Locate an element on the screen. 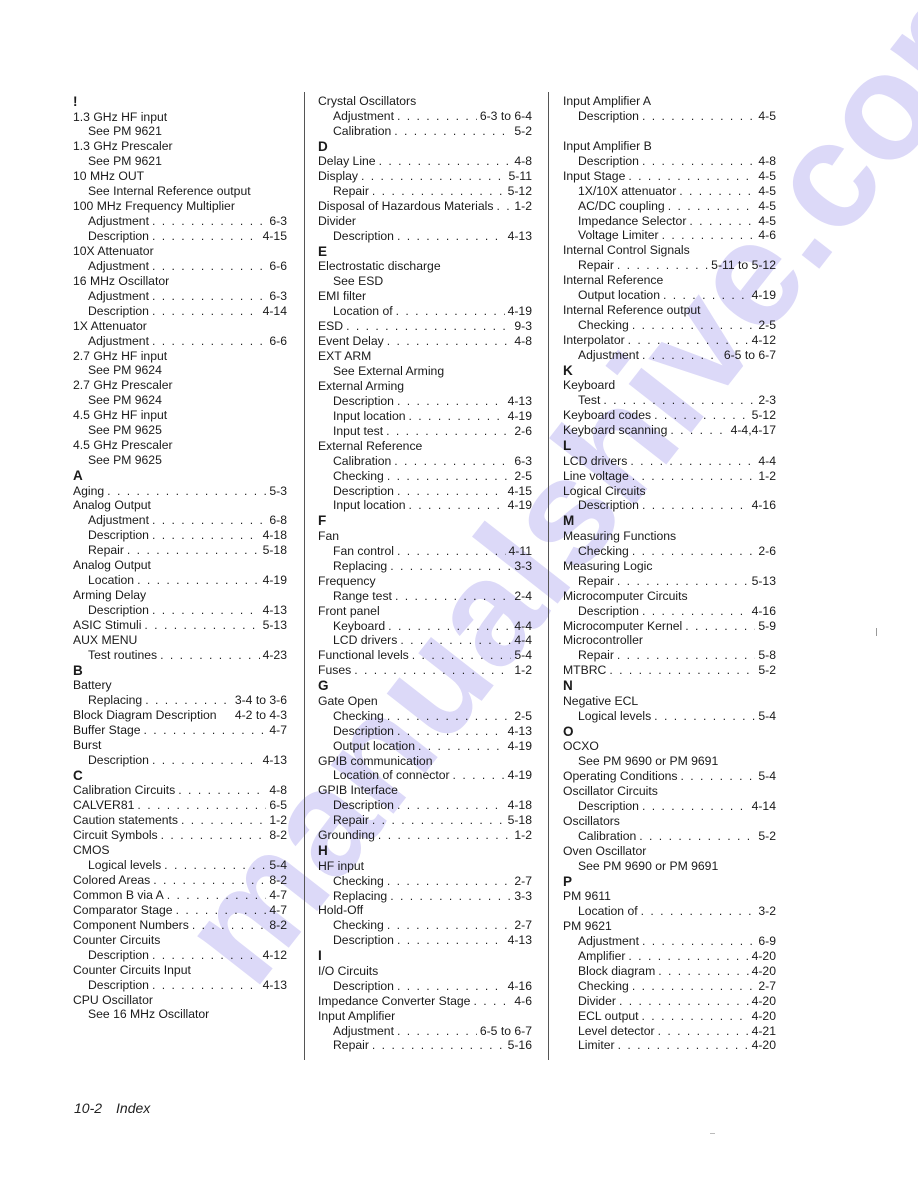 The image size is (918, 1188). index-term: Calibration is located at coordinates (362, 130).